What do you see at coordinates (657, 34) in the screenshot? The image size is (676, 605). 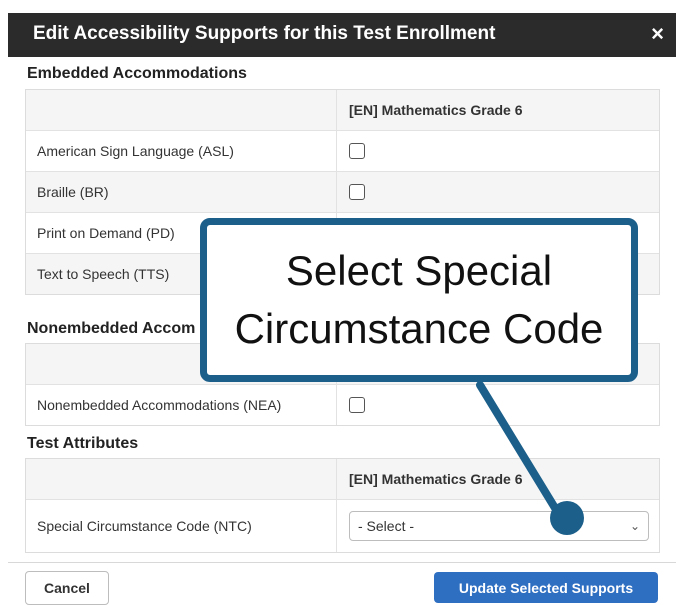 I see `close-icon: ×` at bounding box center [657, 34].